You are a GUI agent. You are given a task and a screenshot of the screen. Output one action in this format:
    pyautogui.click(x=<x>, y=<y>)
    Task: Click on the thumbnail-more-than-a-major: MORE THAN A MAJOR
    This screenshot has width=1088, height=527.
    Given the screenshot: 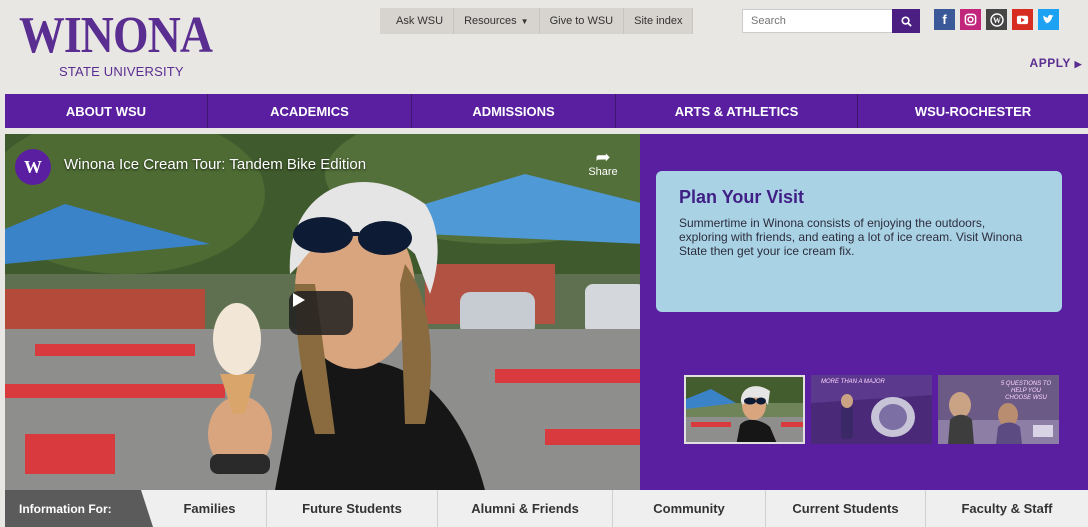 What is the action you would take?
    pyautogui.click(x=871, y=409)
    